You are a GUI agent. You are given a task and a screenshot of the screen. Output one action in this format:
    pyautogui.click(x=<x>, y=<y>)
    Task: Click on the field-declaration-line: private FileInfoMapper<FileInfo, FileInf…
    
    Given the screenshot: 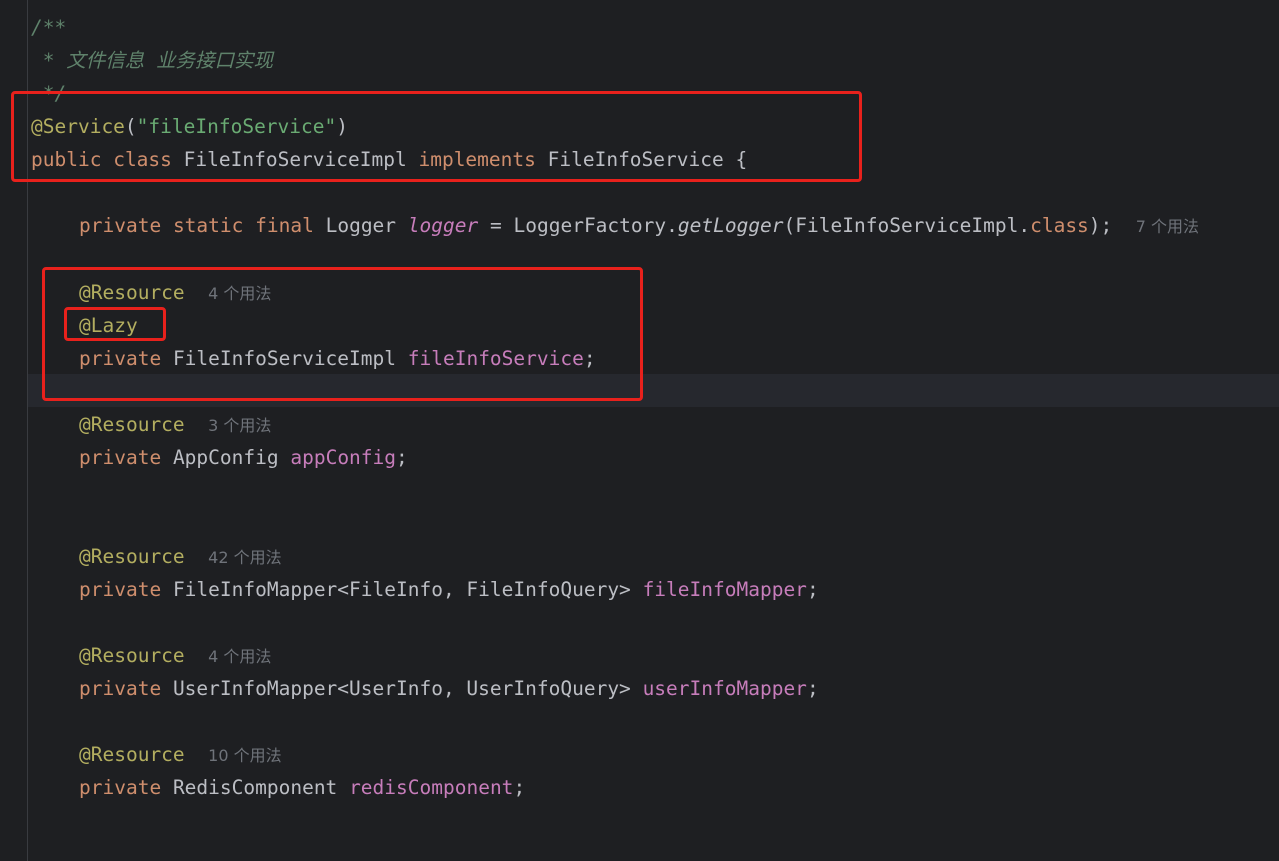 What is the action you would take?
    pyautogui.click(x=449, y=589)
    